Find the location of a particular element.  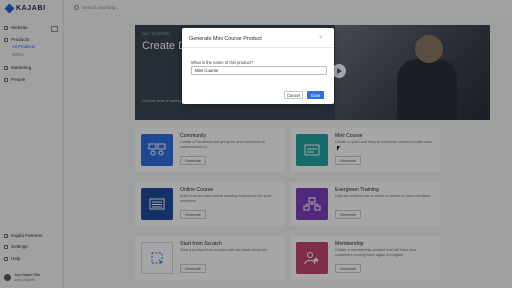

product-name-input is located at coordinates (259, 70).